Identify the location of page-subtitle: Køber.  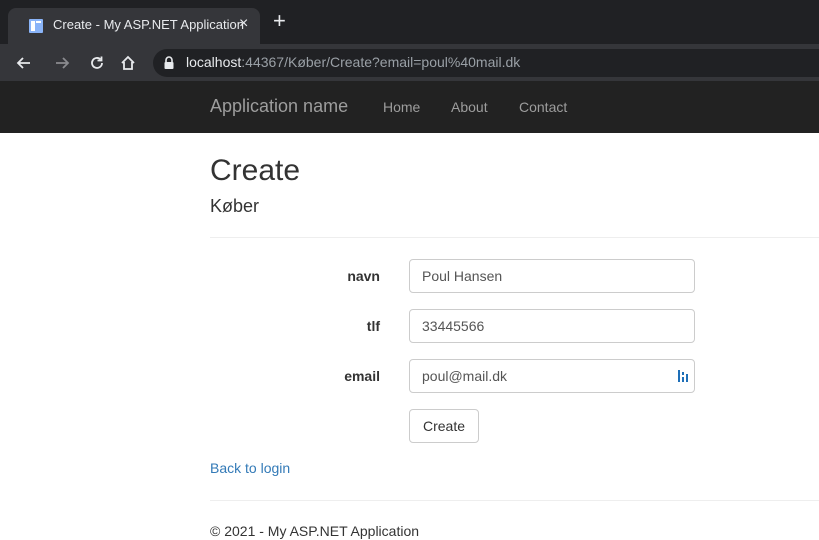
(235, 206).